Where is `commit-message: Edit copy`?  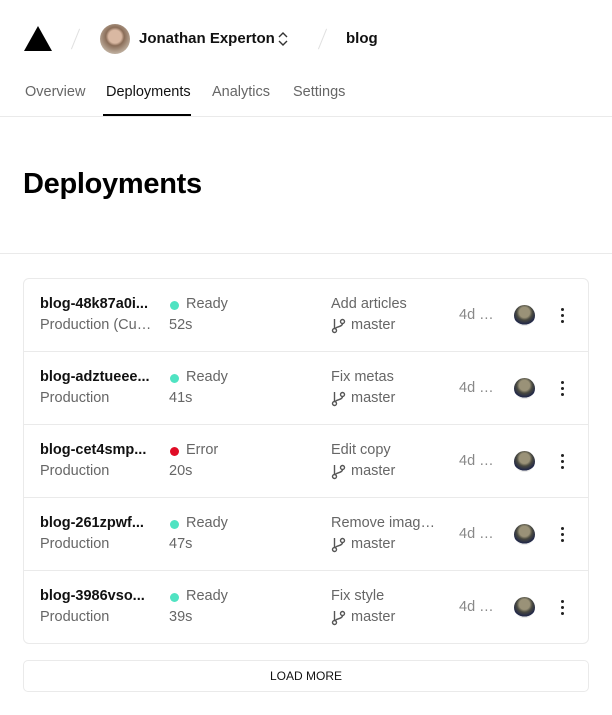 commit-message: Edit copy is located at coordinates (387, 450).